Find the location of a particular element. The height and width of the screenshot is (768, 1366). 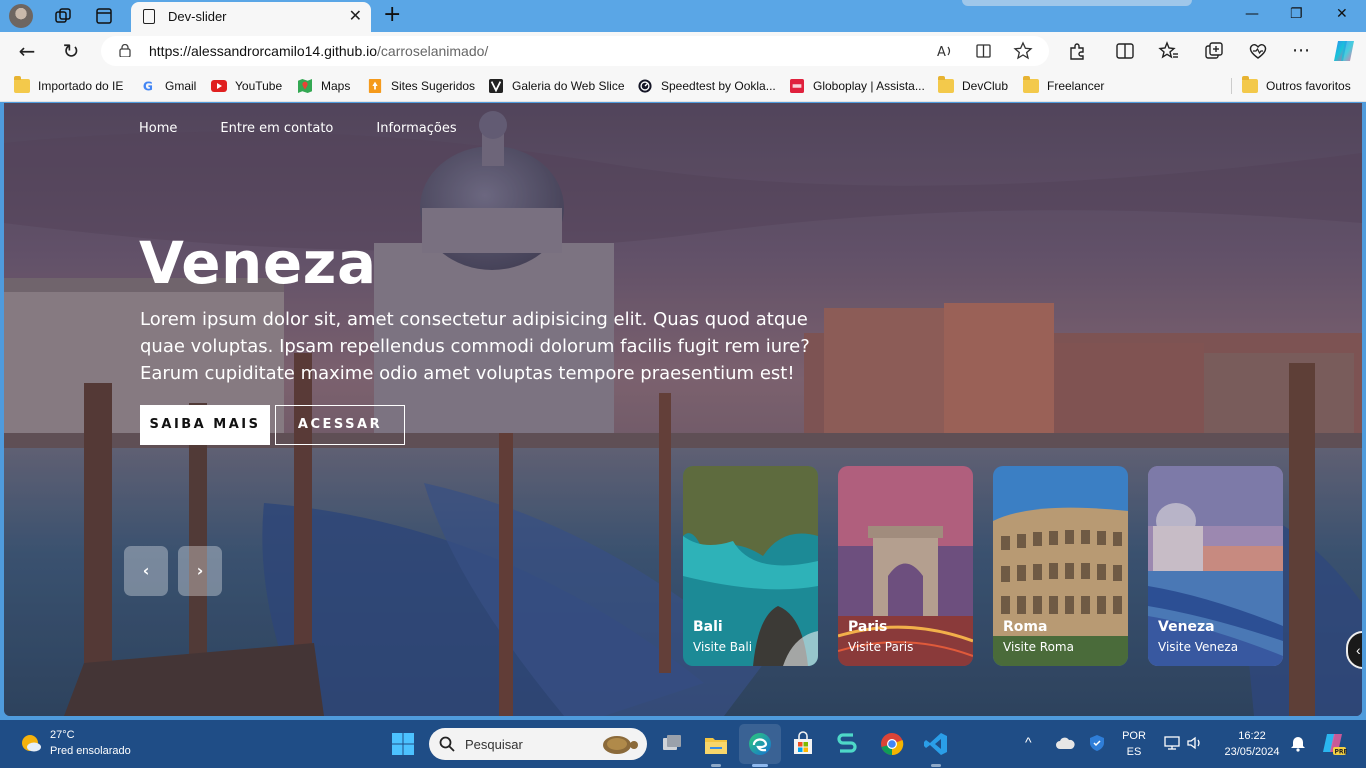

clock-date: 23/05/2024 is located at coordinates (1252, 752).